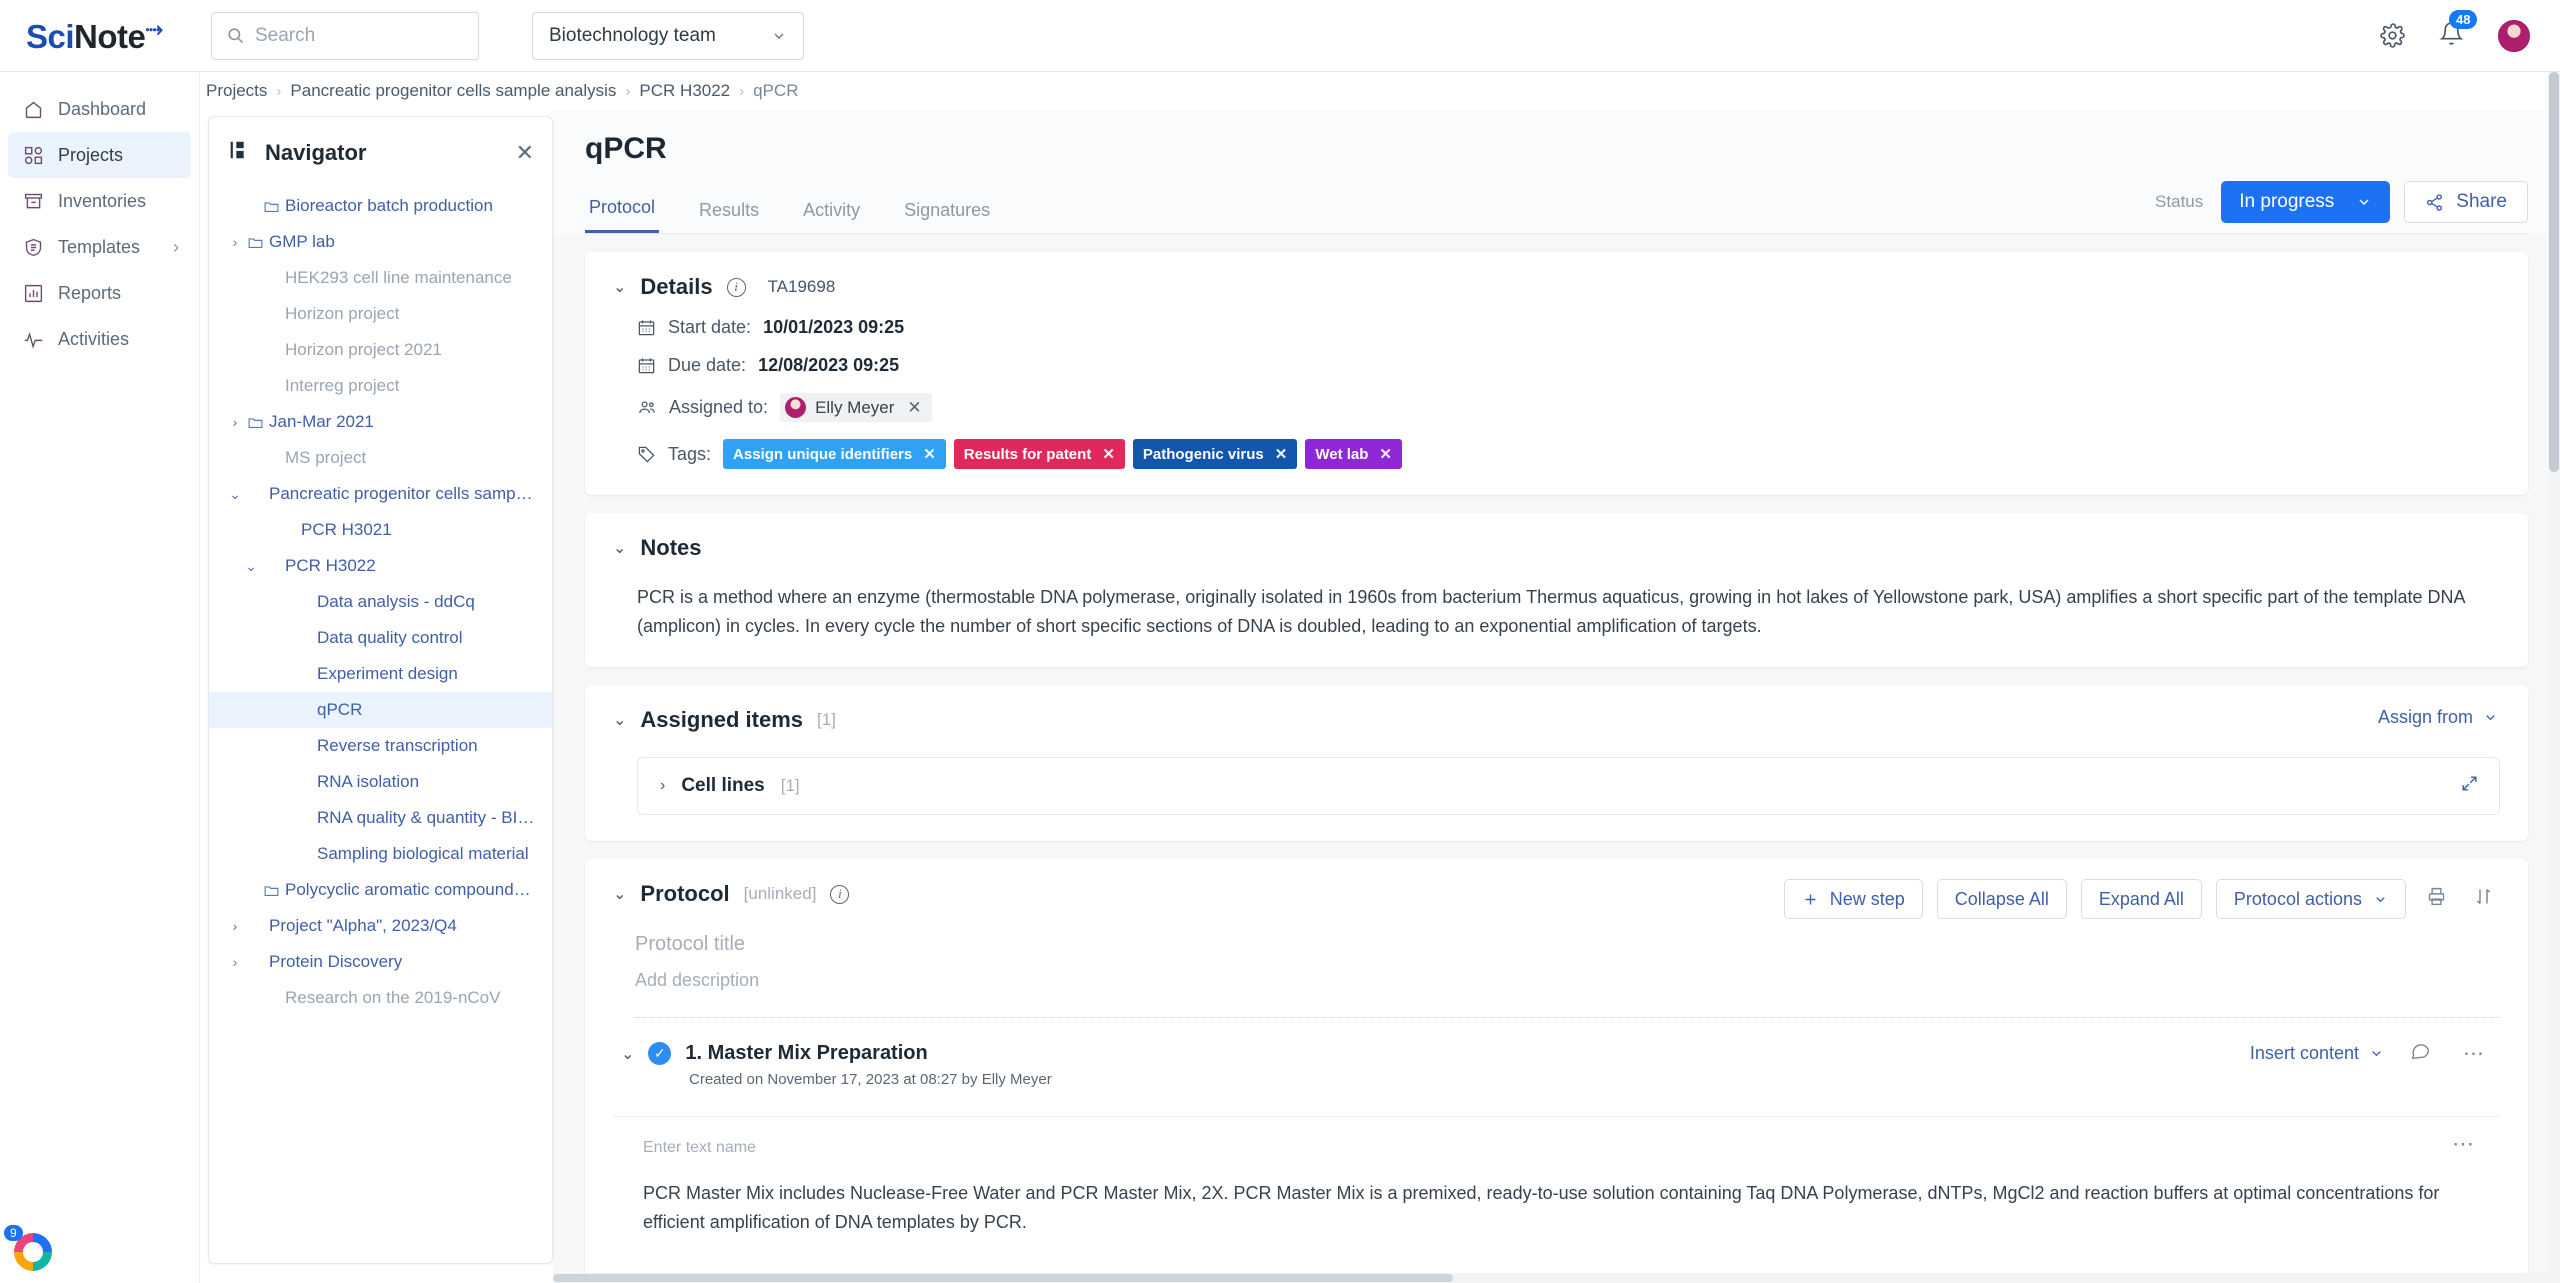  I want to click on navigator-tree-item: Experiment design, so click(380, 674).